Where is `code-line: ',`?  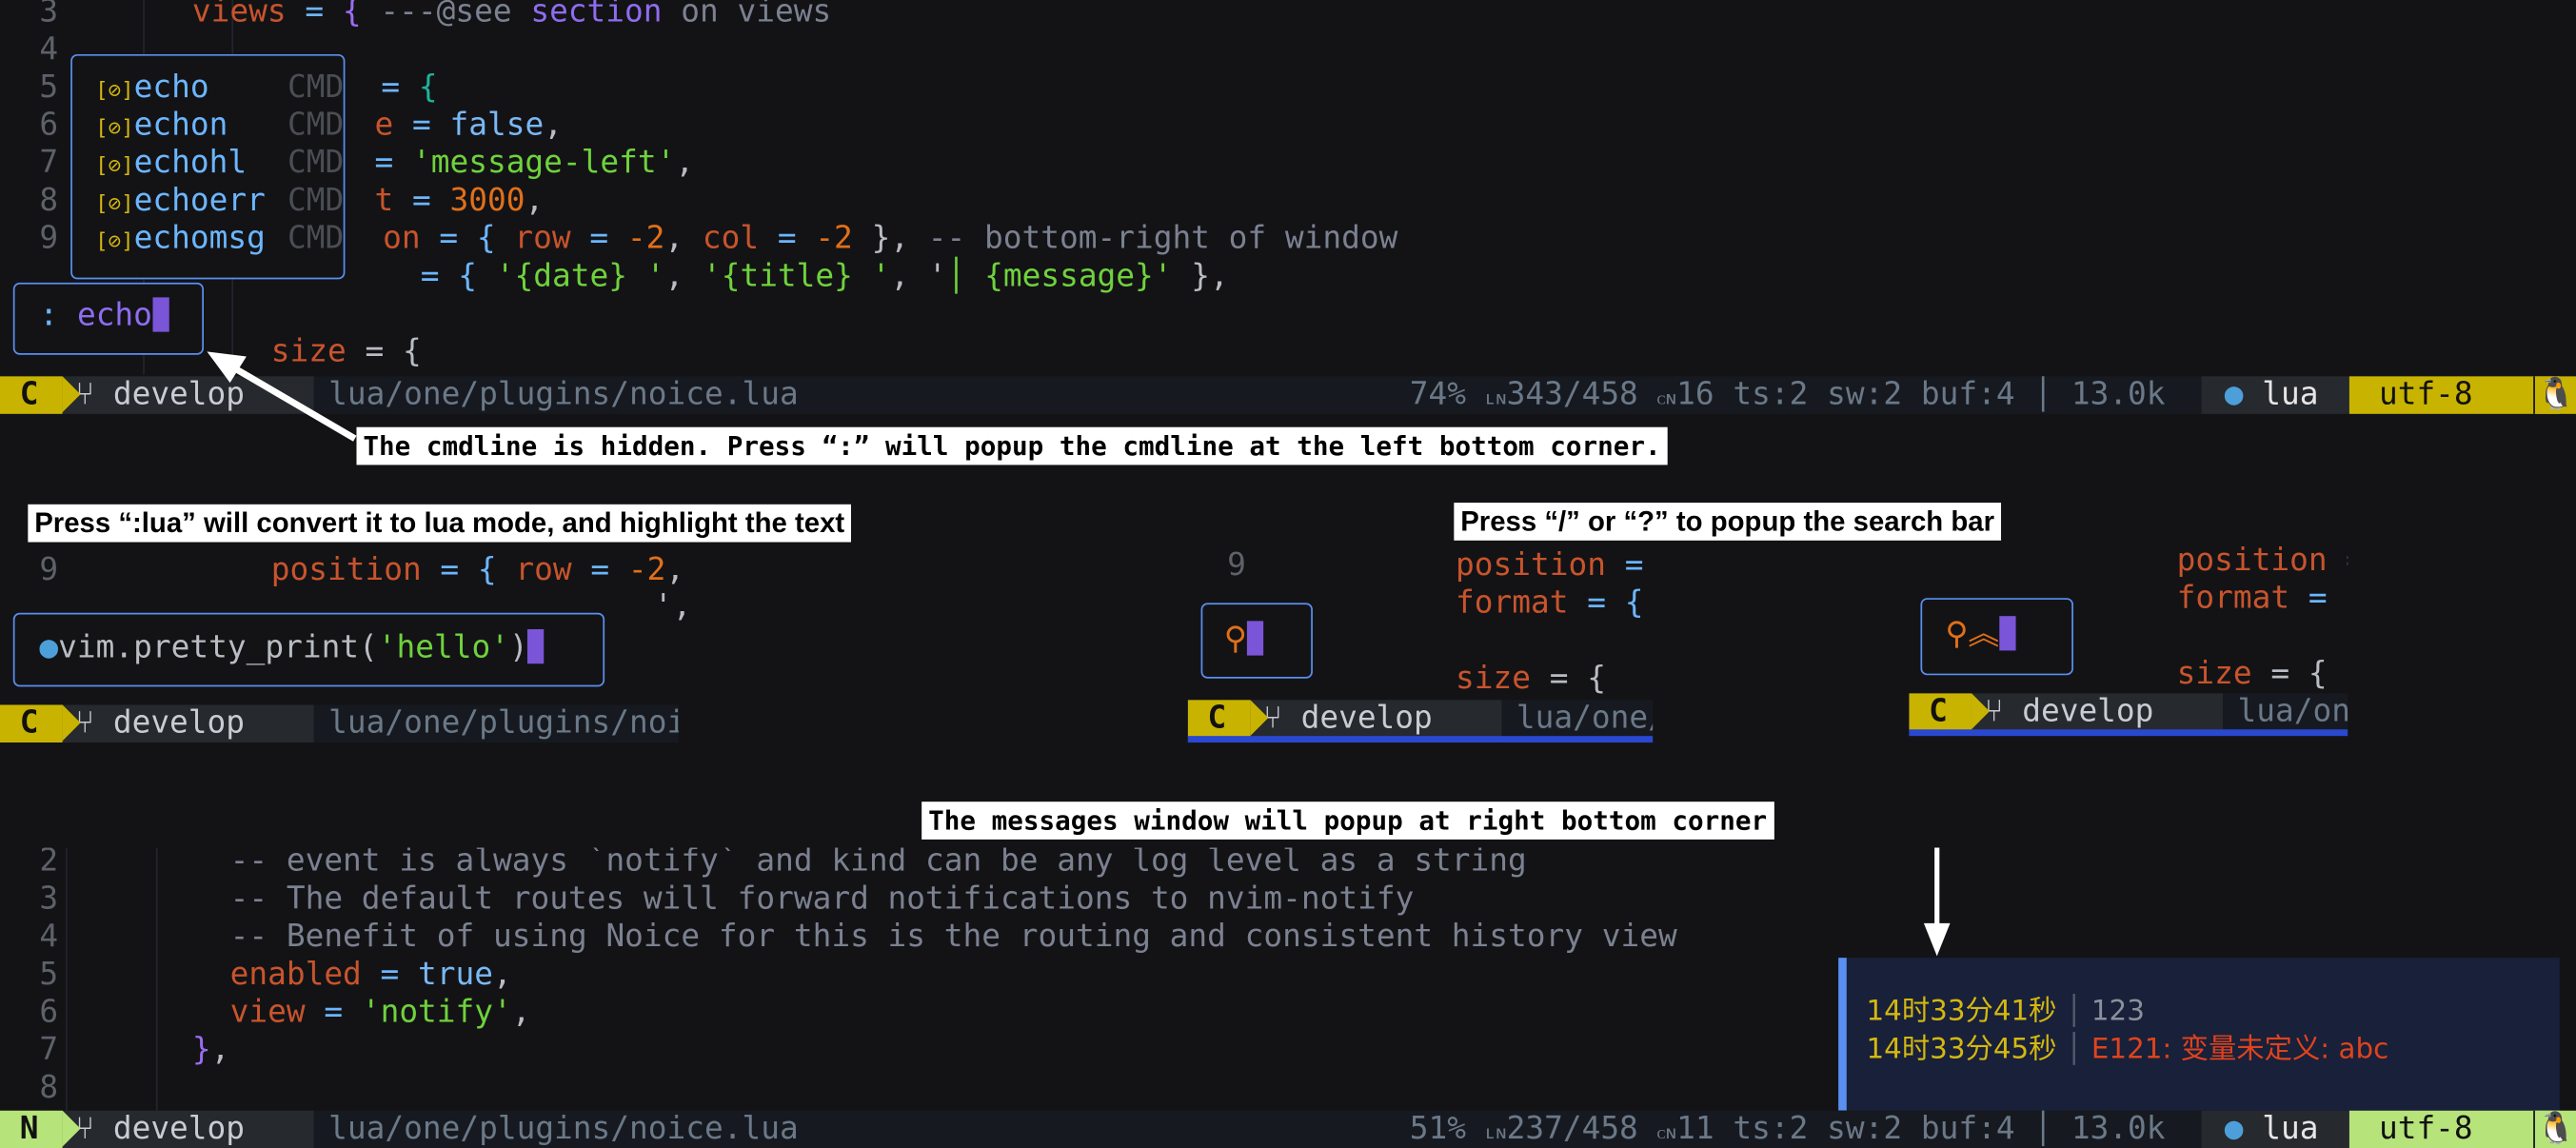 code-line: ', is located at coordinates (672, 605).